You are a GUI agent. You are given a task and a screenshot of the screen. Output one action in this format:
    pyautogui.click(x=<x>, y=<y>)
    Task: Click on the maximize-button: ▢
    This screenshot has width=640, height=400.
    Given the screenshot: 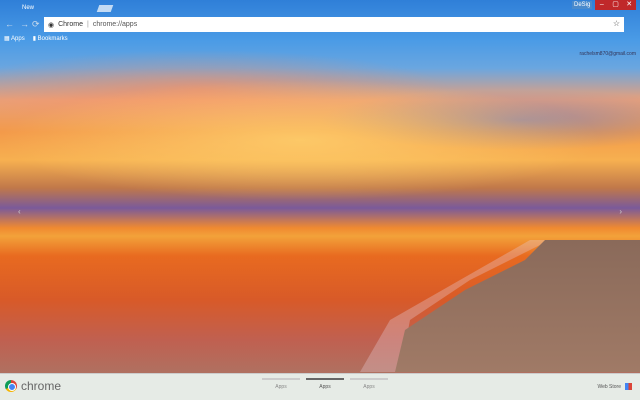 What is the action you would take?
    pyautogui.click(x=616, y=5)
    